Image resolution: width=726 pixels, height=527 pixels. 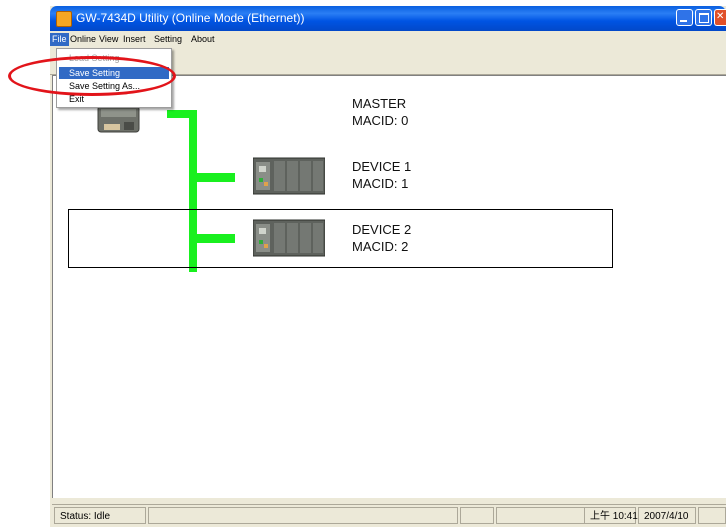 I want to click on maximize-button, so click(x=703, y=17).